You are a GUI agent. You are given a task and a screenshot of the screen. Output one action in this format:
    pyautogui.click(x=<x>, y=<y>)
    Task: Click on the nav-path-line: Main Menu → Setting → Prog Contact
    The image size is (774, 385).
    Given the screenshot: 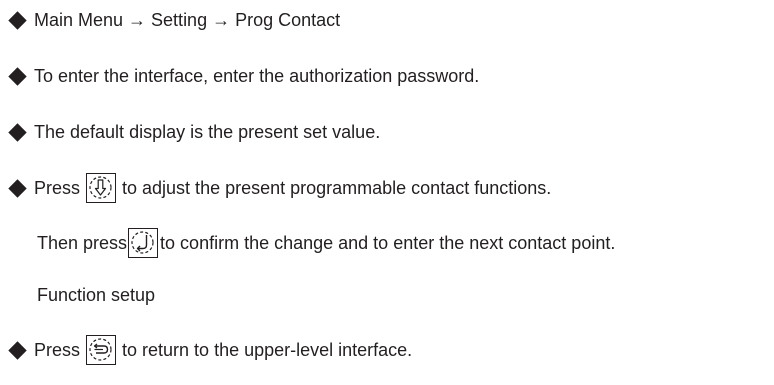 What is the action you would take?
    pyautogui.click(x=174, y=20)
    